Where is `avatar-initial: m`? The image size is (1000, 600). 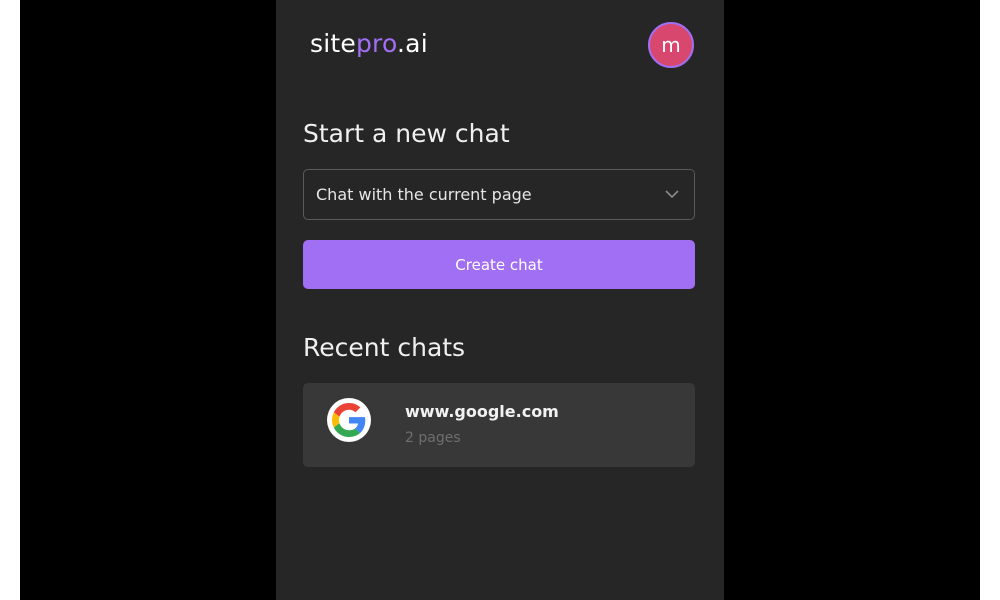 avatar-initial: m is located at coordinates (671, 45).